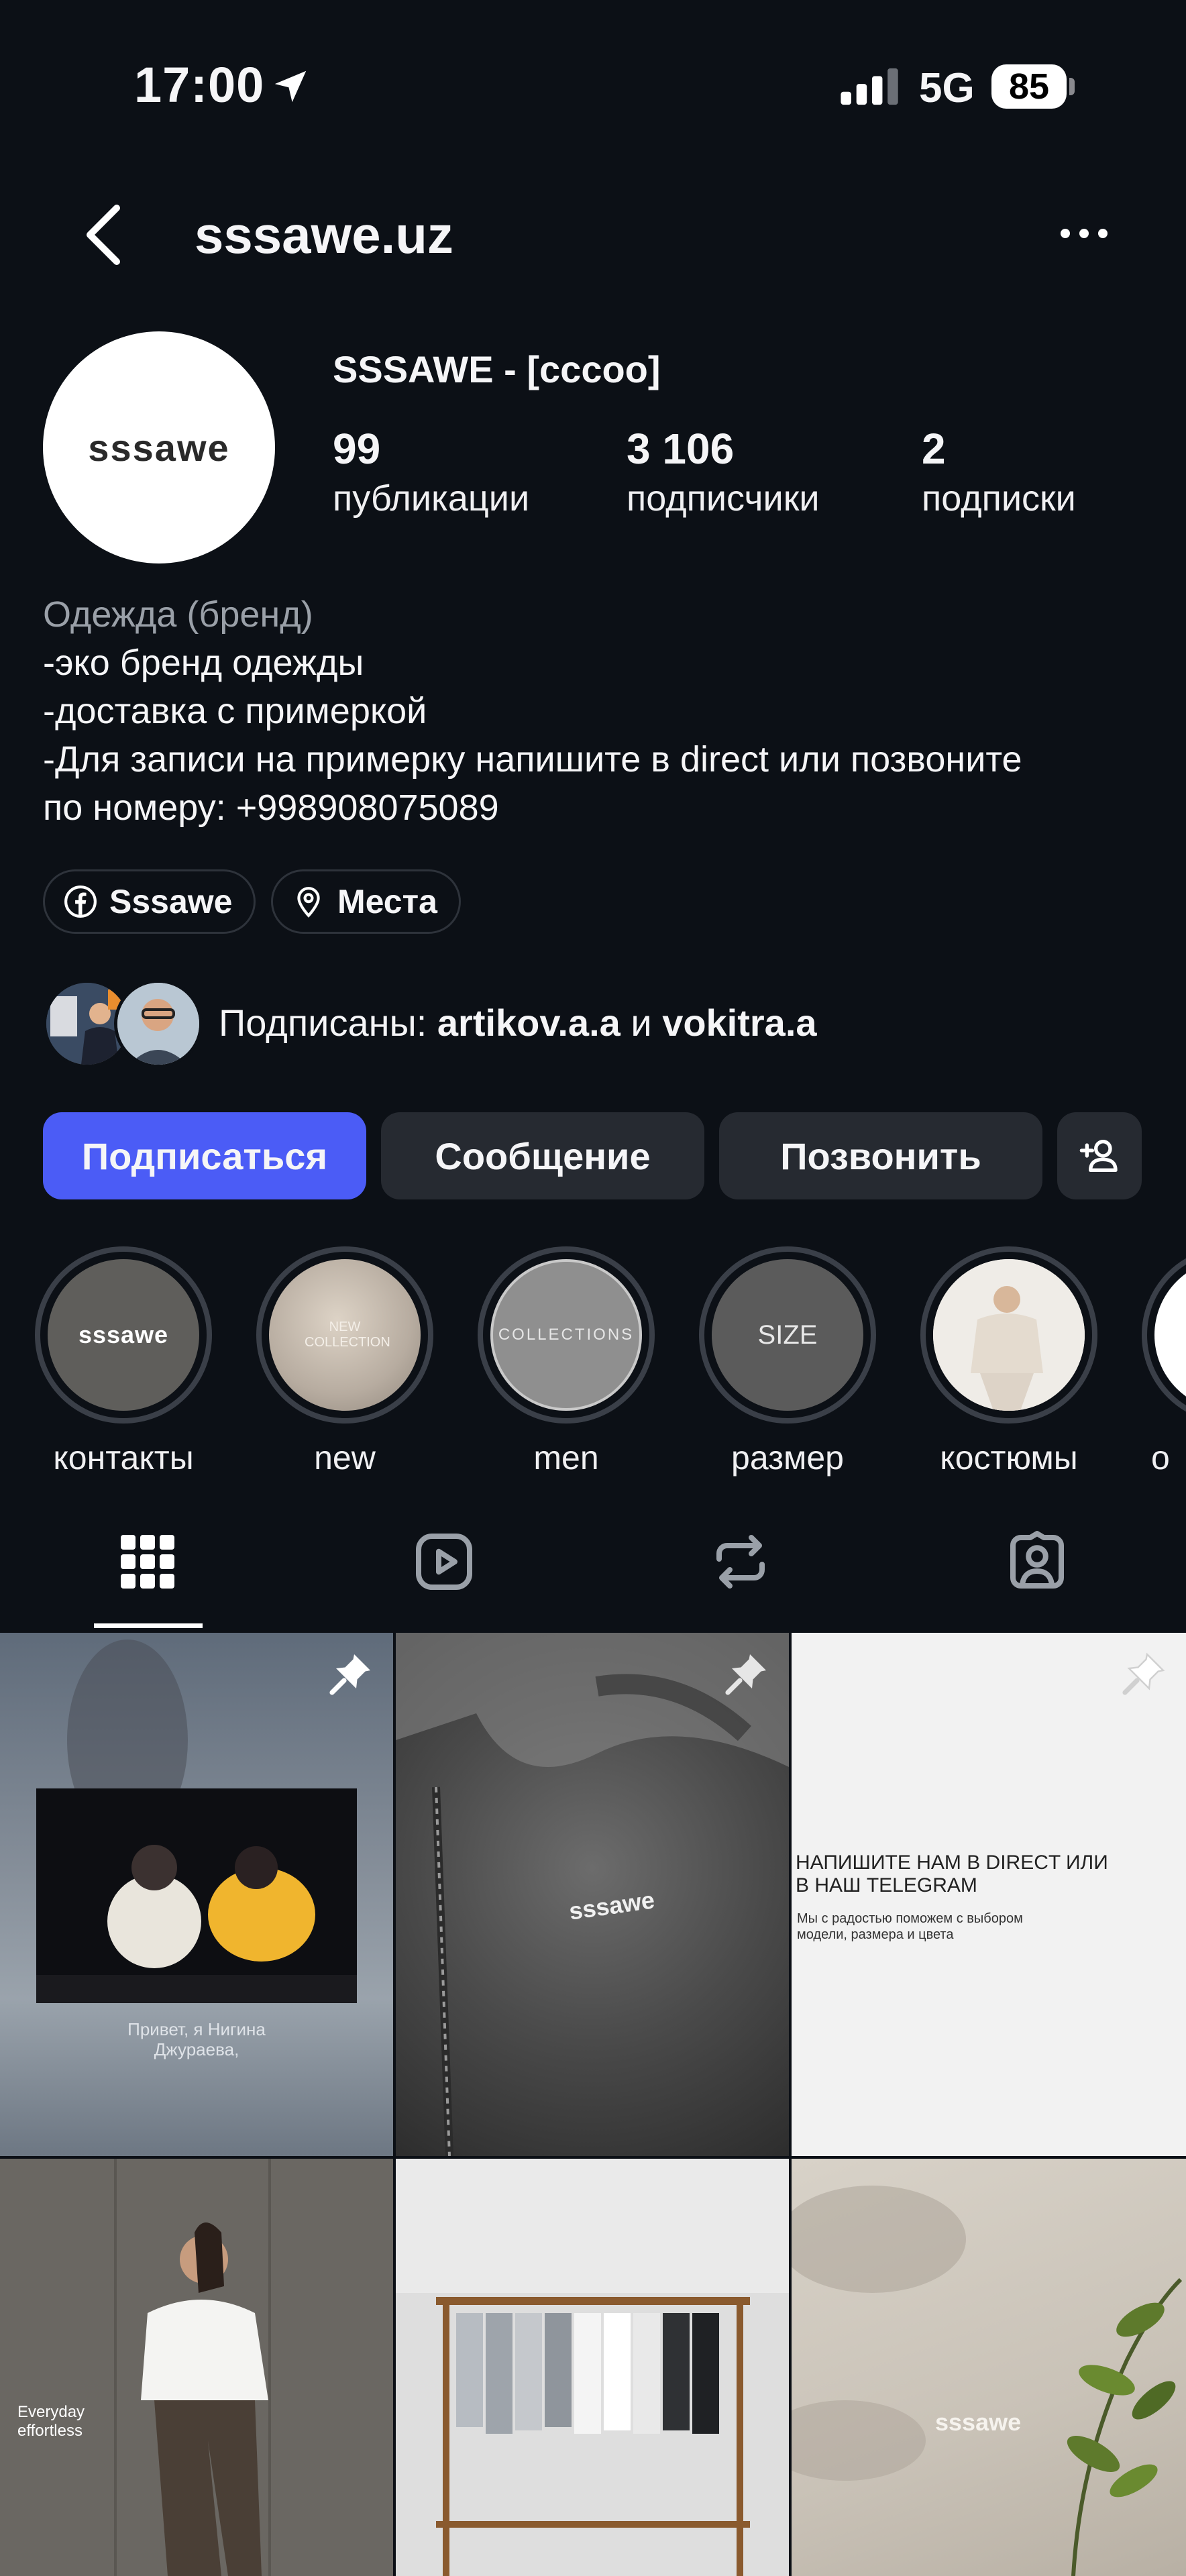  Describe the element at coordinates (1084, 233) in the screenshot. I see `more-options-icon` at that location.